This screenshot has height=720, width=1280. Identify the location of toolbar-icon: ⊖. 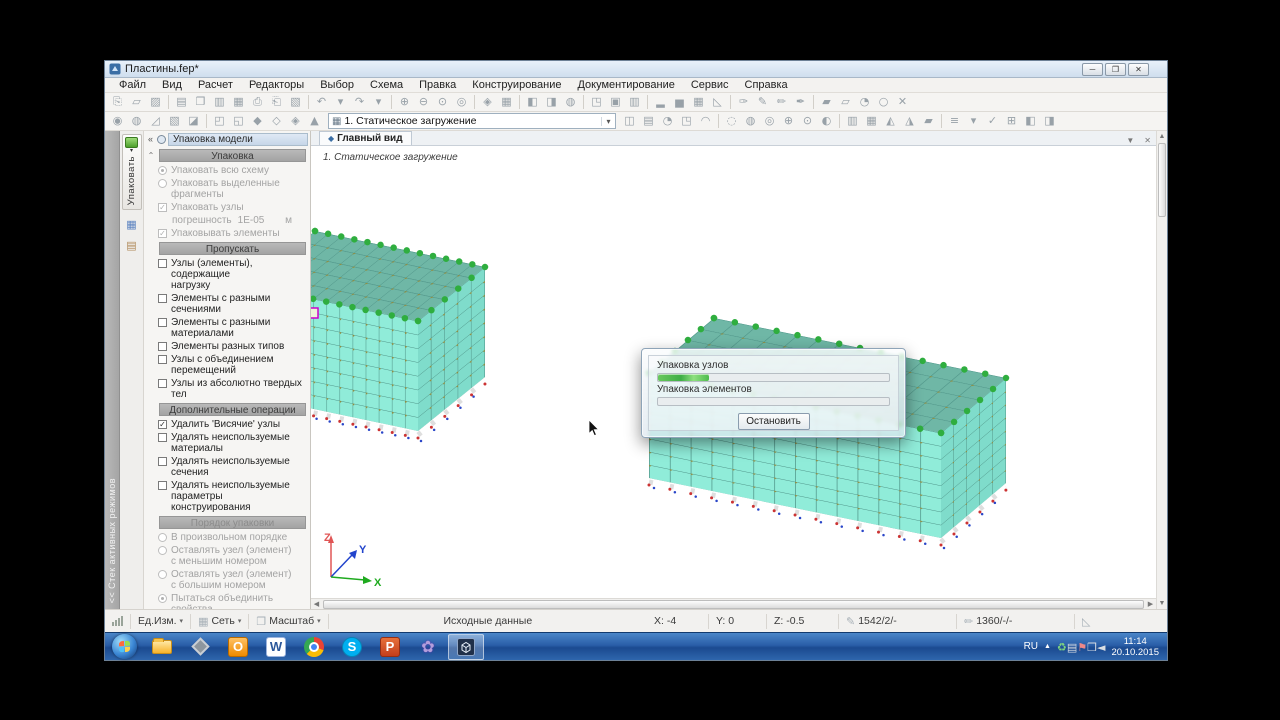
(423, 102).